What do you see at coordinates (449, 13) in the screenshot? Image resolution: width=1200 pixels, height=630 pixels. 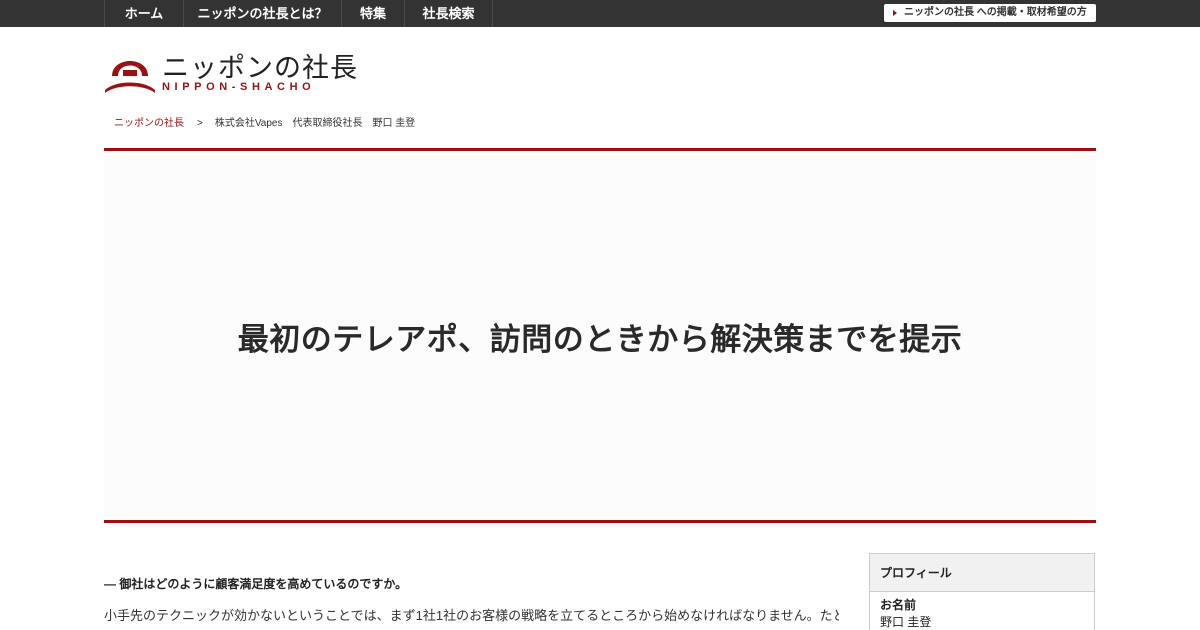 I see `nav-item-search: 社長検索` at bounding box center [449, 13].